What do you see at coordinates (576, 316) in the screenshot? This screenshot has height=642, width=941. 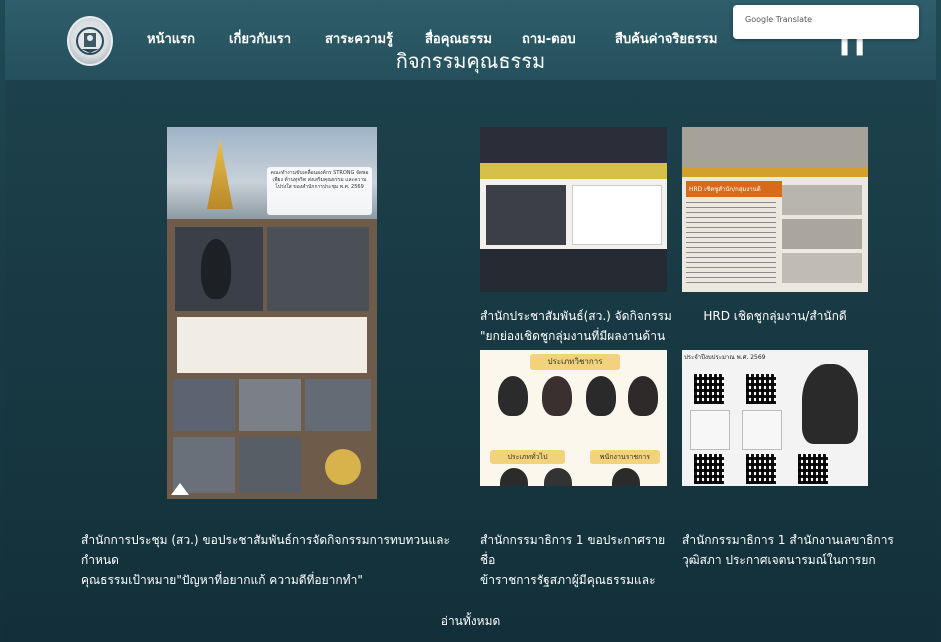 I see `caption-2-line-1: สำนักประชาสัมพันธ์(สว.) จัดกิจกรรม` at bounding box center [576, 316].